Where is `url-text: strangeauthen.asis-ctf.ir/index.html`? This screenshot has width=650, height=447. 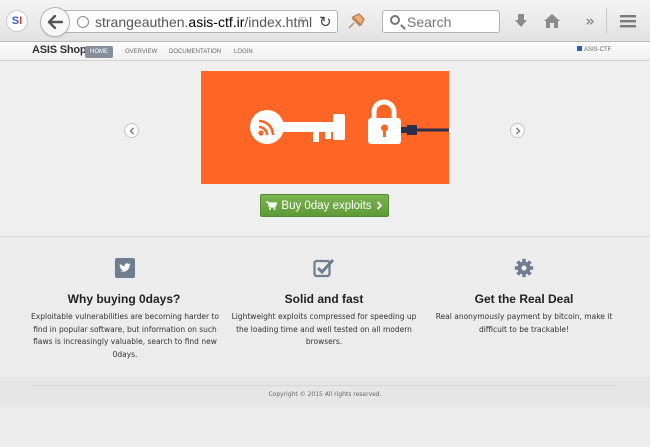
url-text: strangeauthen.asis-ctf.ir/index.html is located at coordinates (203, 22).